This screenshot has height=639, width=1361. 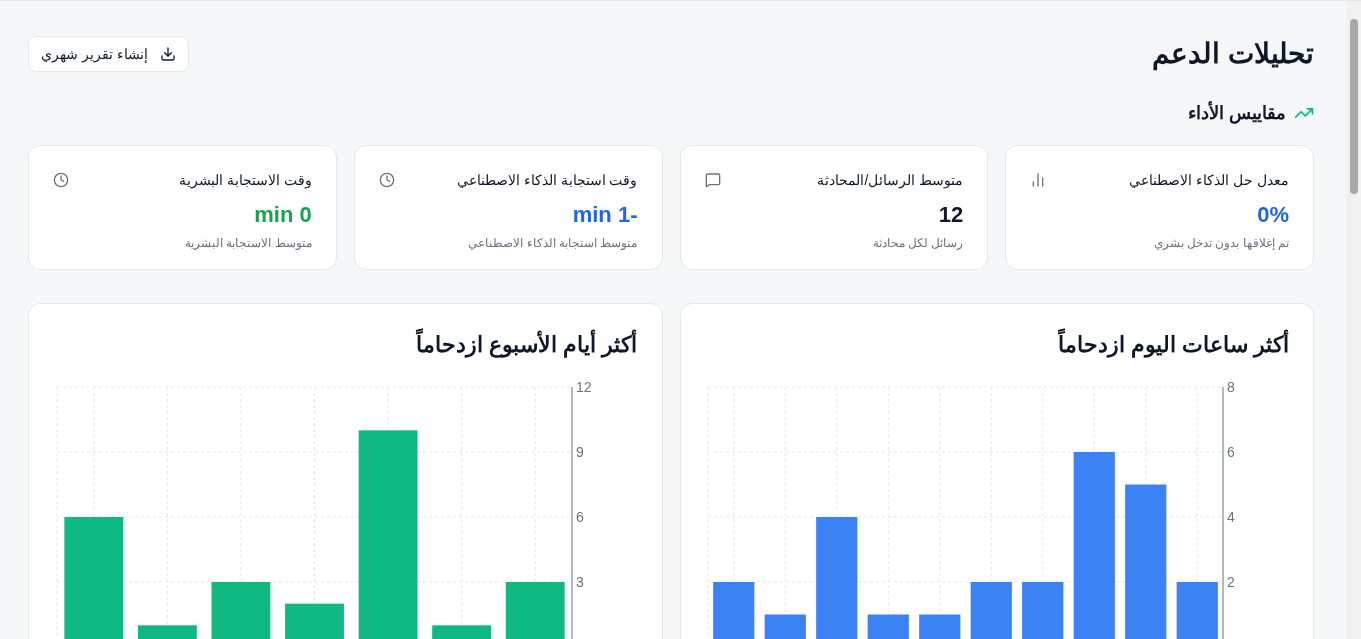 What do you see at coordinates (1272, 215) in the screenshot?
I see `metric-value: 0%` at bounding box center [1272, 215].